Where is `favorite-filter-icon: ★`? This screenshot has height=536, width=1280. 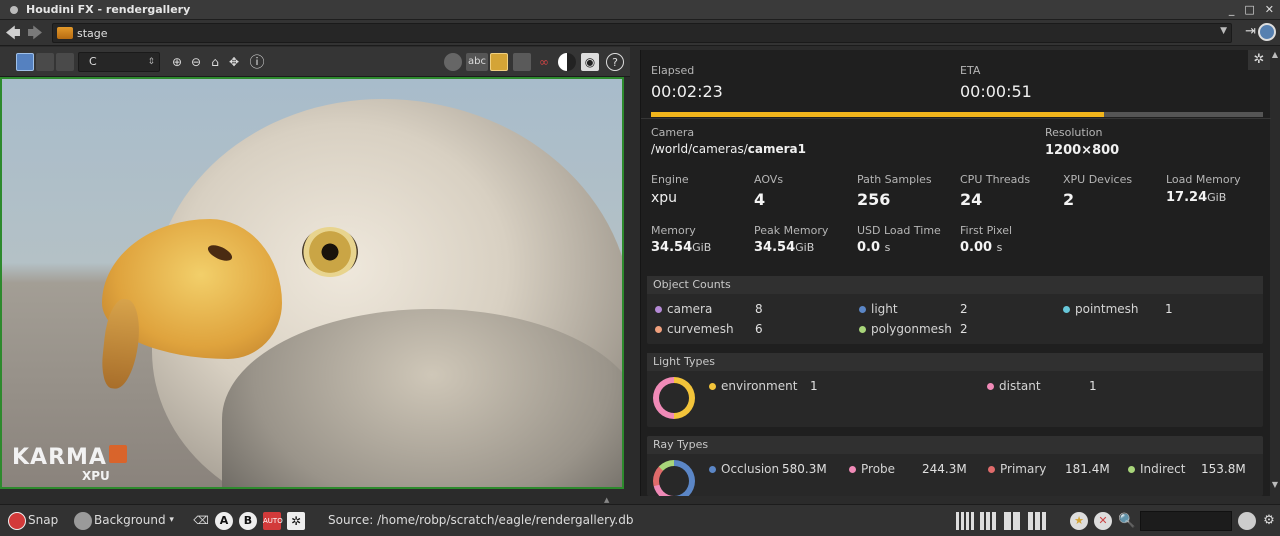 favorite-filter-icon: ★ is located at coordinates (1079, 521).